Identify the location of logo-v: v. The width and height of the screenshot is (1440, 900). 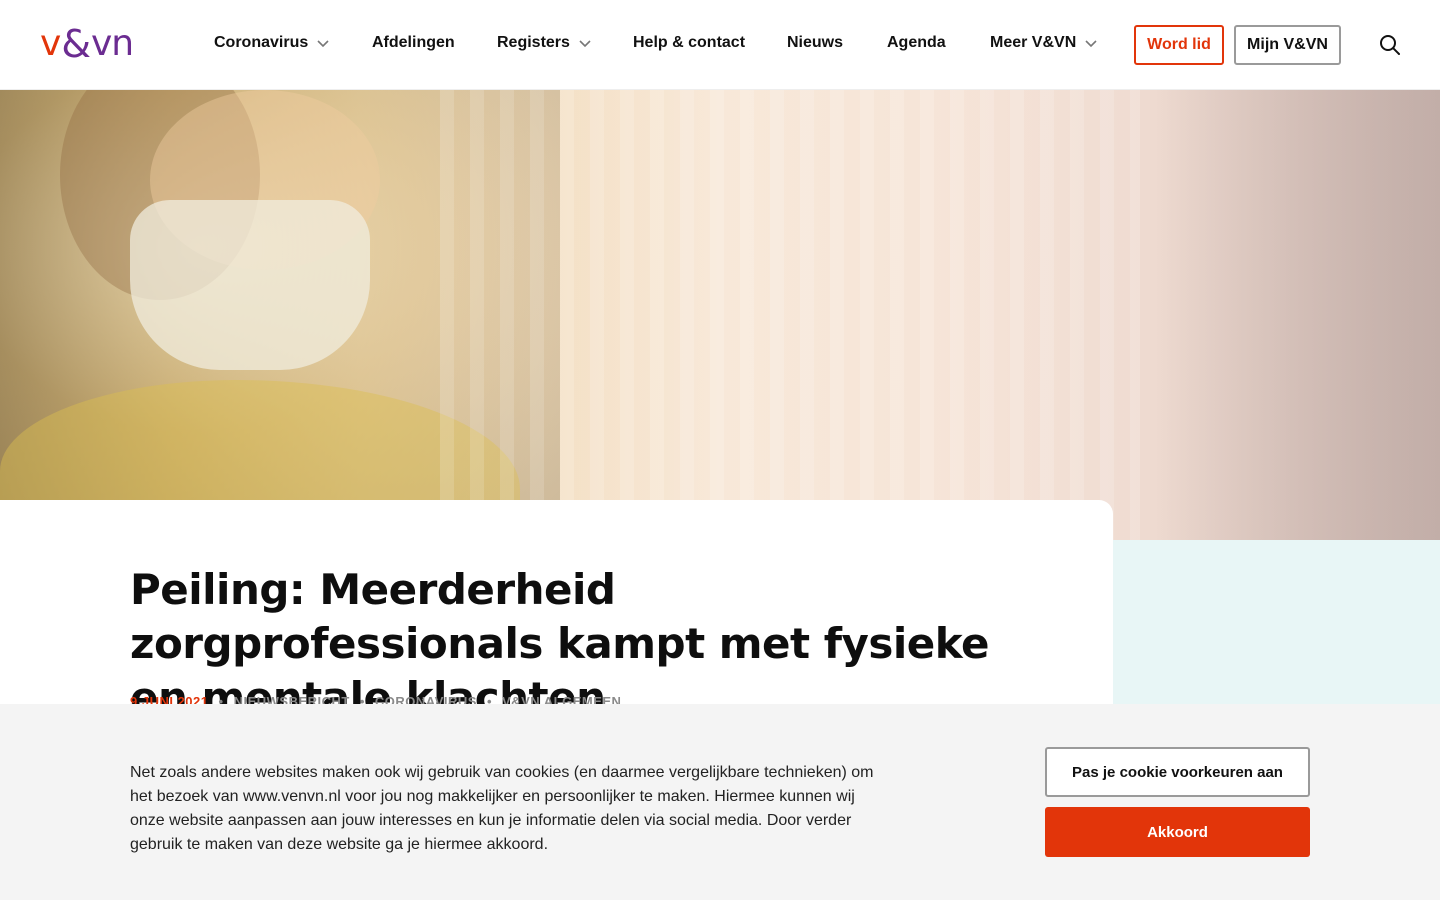
(50, 43).